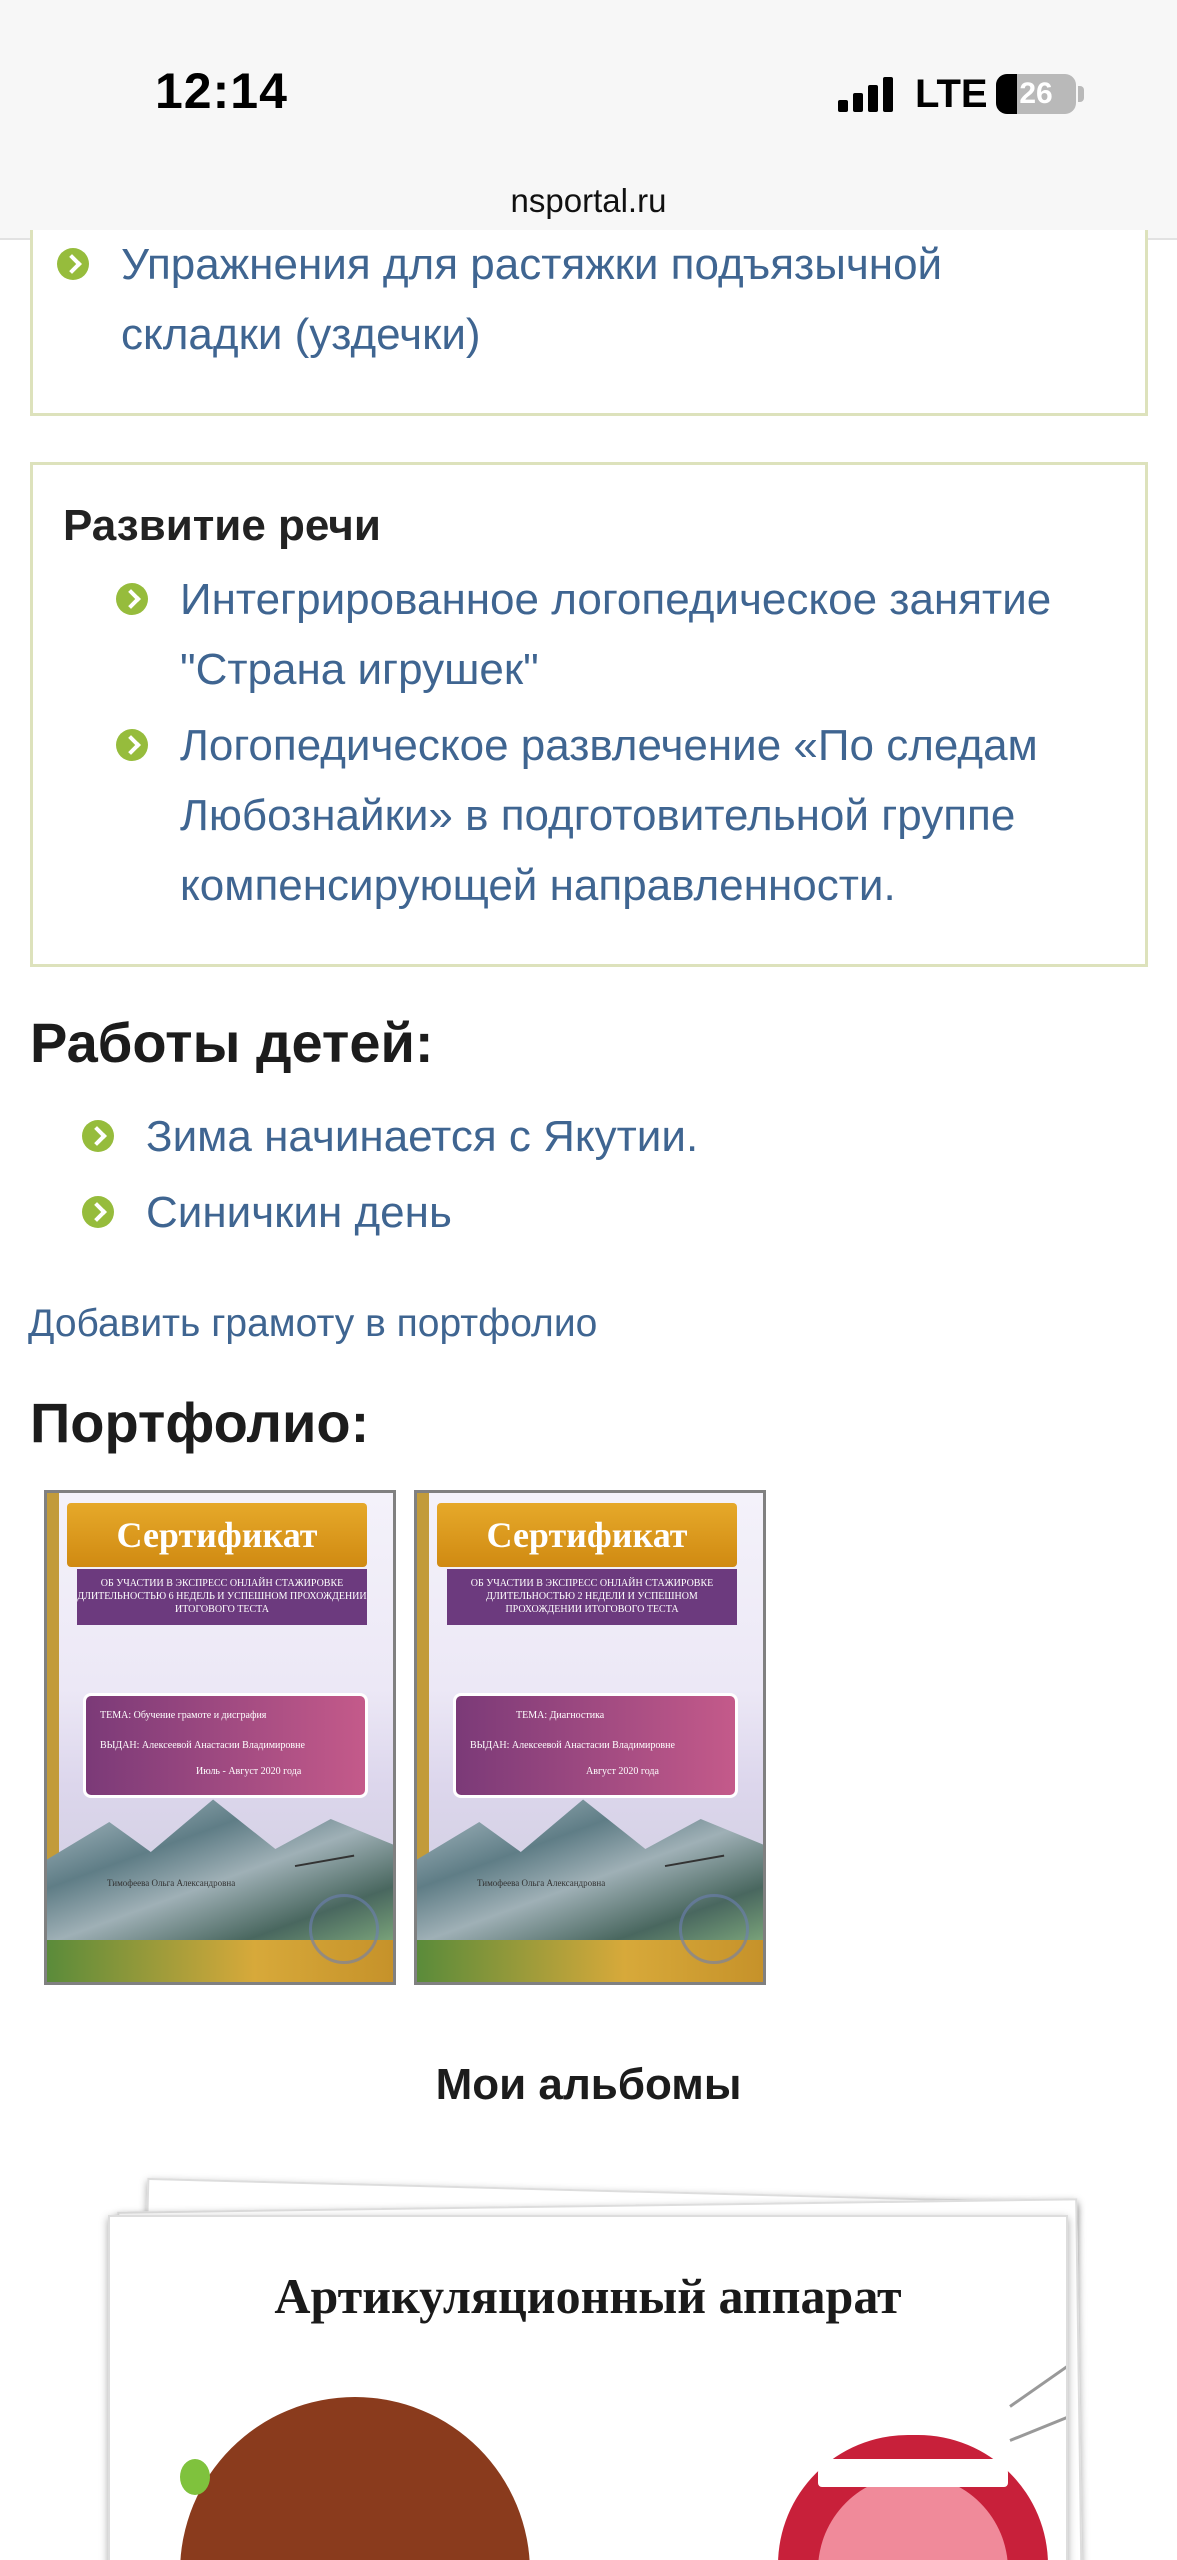  Describe the element at coordinates (312, 1324) in the screenshot. I see `add-certificate-link: Добавить грамоту в портфолио` at that location.